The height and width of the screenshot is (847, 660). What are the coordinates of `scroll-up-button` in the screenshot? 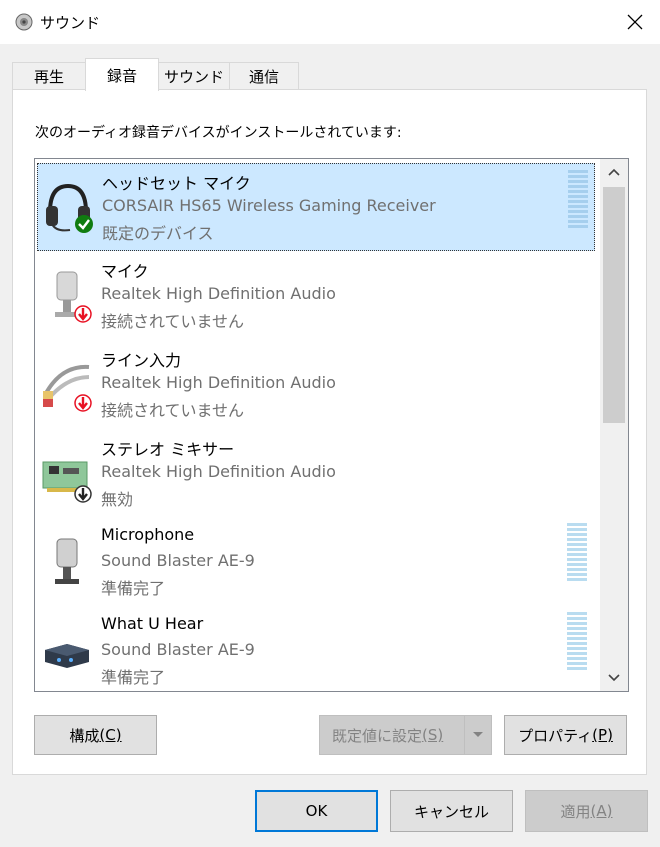 It's located at (614, 172).